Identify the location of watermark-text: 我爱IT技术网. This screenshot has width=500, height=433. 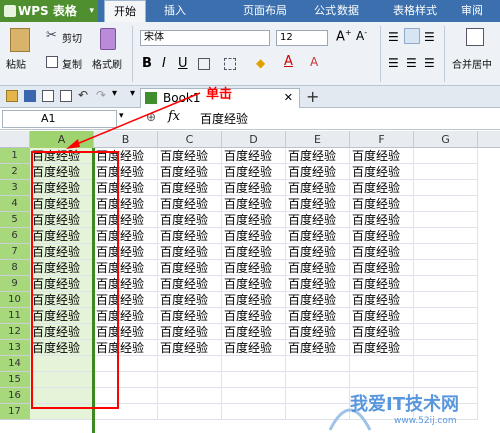
(404, 404).